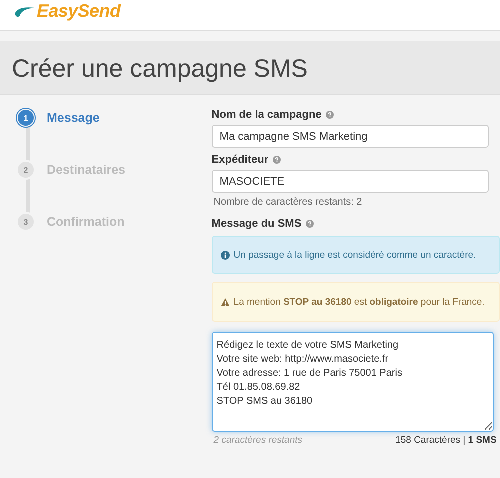  Describe the element at coordinates (446, 440) in the screenshot. I see `character-count: 158 Caractères | 1 SMS` at that location.